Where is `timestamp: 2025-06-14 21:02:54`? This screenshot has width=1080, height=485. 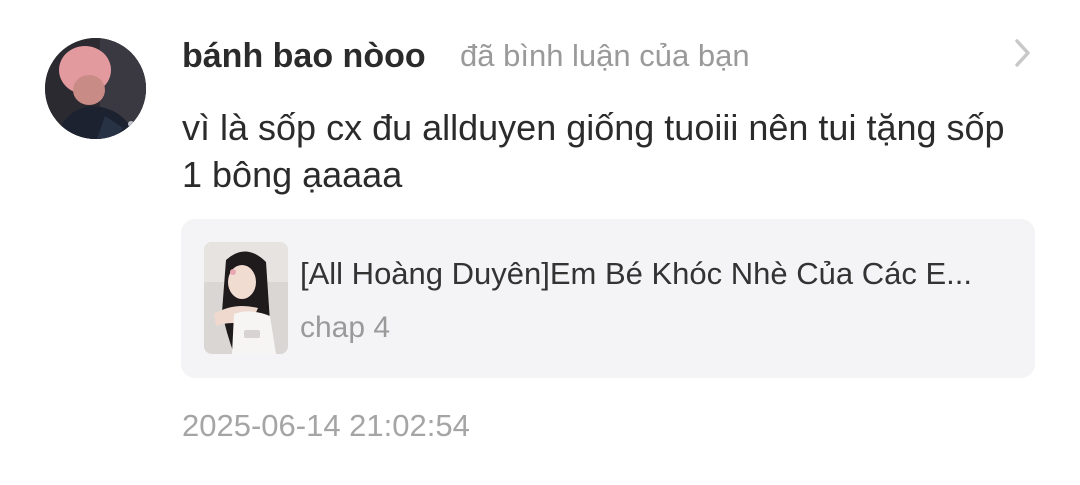
timestamp: 2025-06-14 21:02:54 is located at coordinates (326, 425).